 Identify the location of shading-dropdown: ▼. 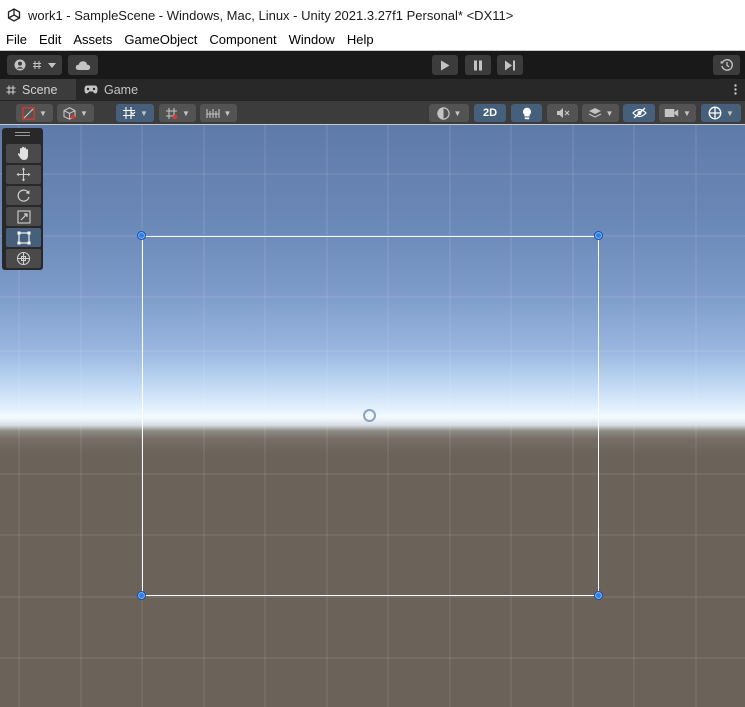
(75, 113).